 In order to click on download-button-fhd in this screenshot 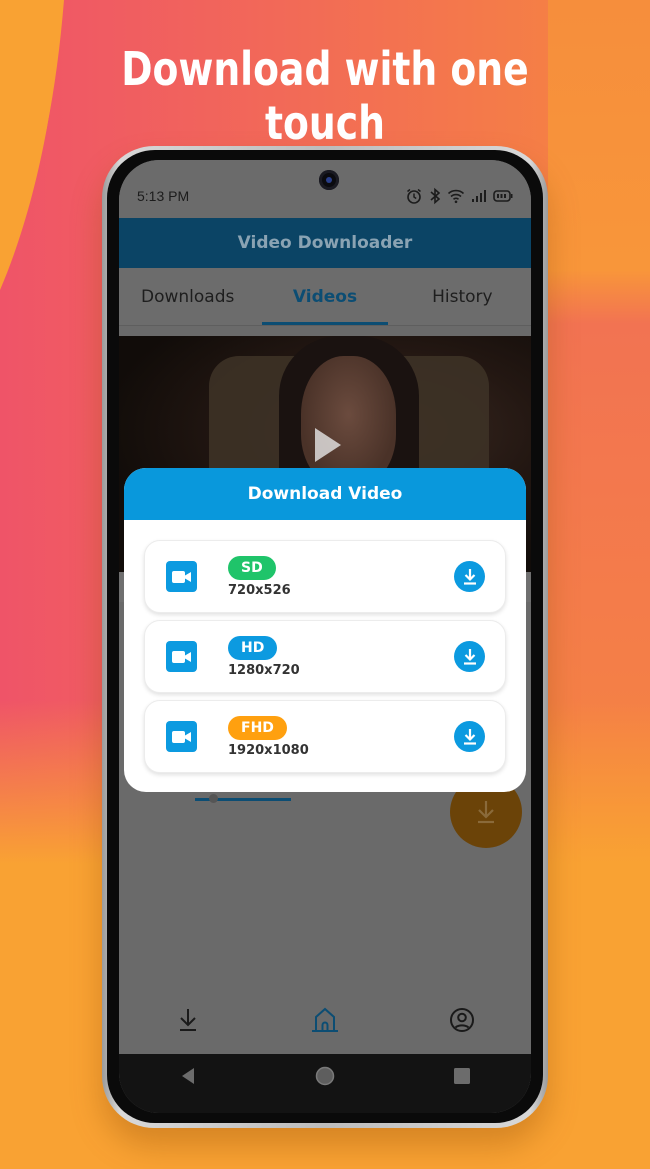, I will do `click(469, 736)`.